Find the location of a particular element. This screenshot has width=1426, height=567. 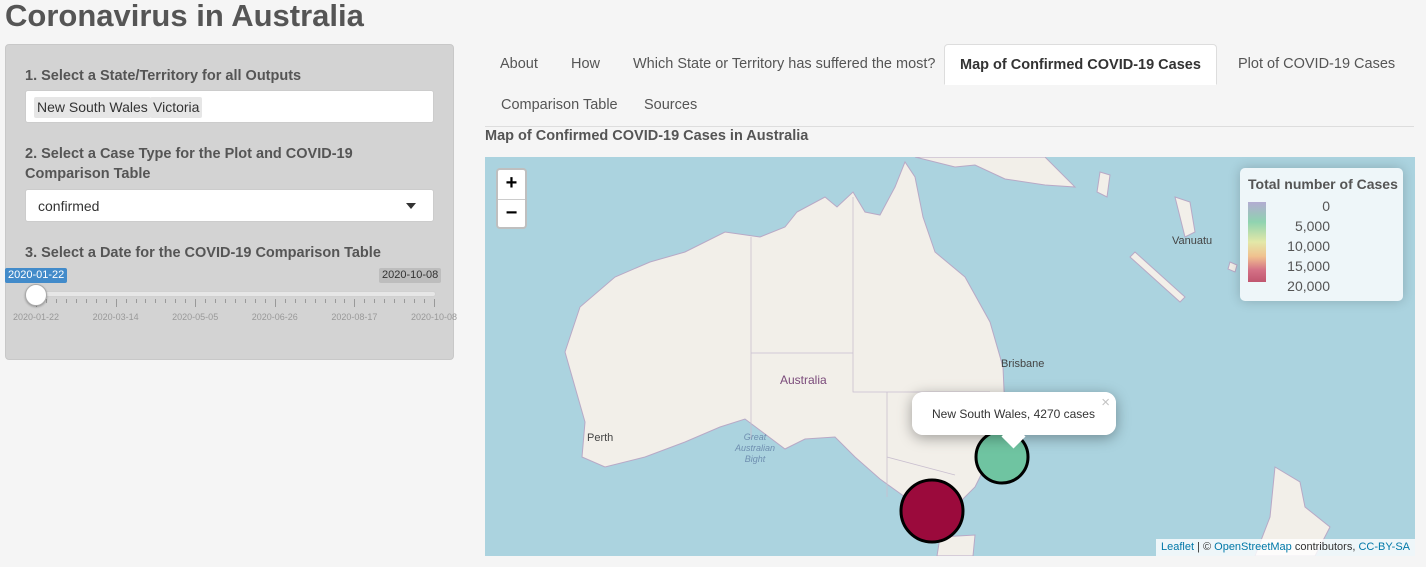

page-title: Coronavirus in Australia is located at coordinates (184, 16).